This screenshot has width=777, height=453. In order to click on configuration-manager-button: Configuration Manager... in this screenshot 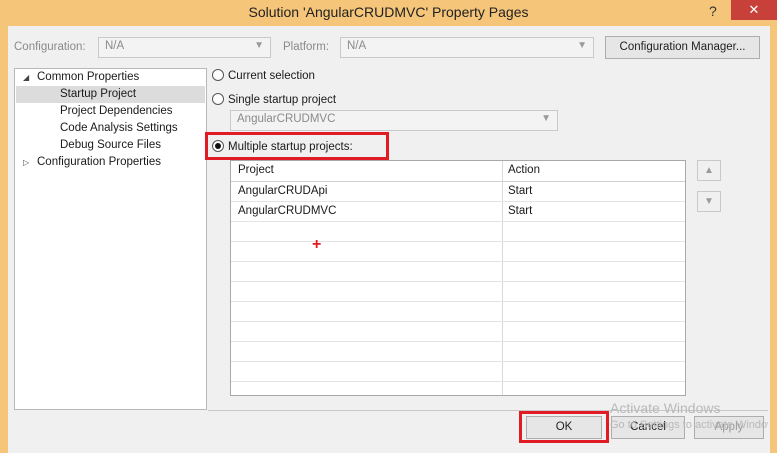, I will do `click(682, 47)`.